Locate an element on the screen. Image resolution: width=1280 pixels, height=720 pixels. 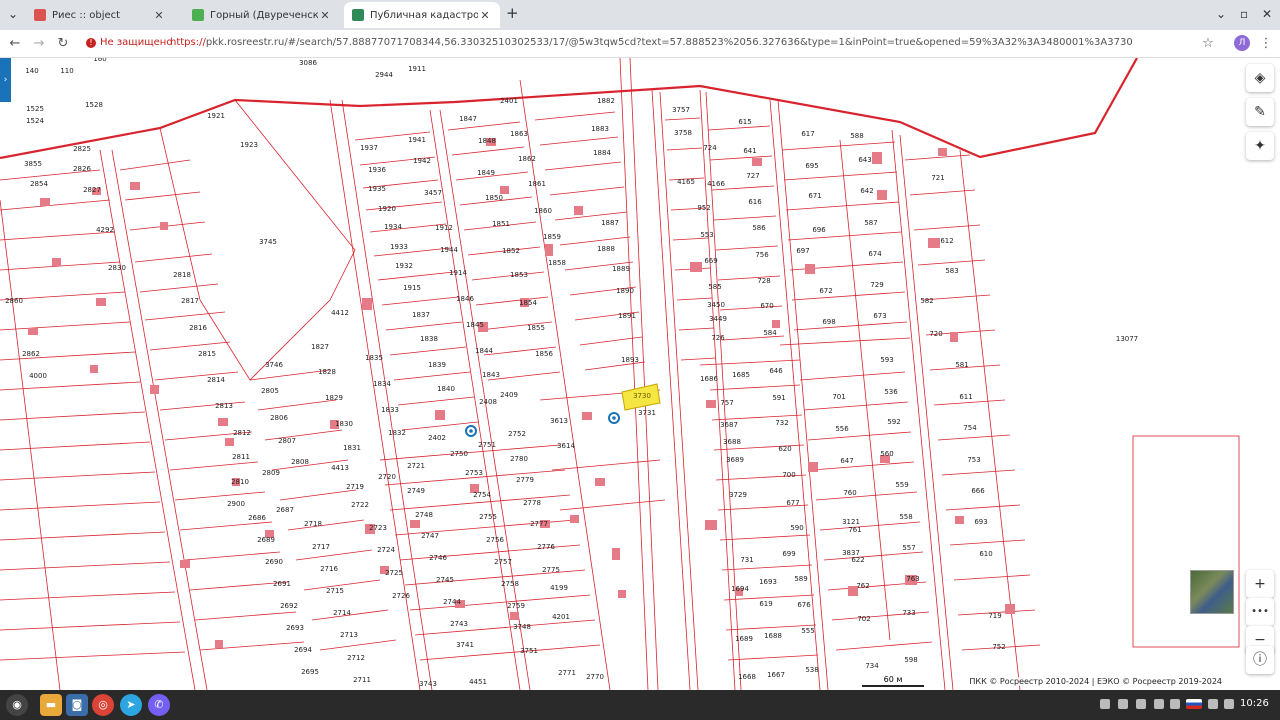
plot-number-label: 1893 is located at coordinates (630, 360).